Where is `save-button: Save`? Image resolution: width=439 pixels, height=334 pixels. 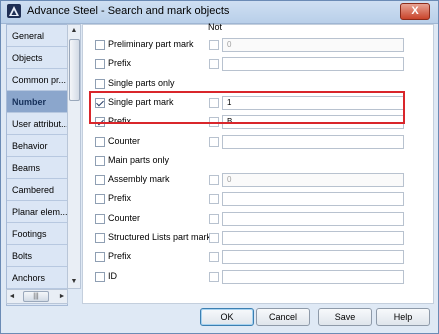 save-button: Save is located at coordinates (345, 317).